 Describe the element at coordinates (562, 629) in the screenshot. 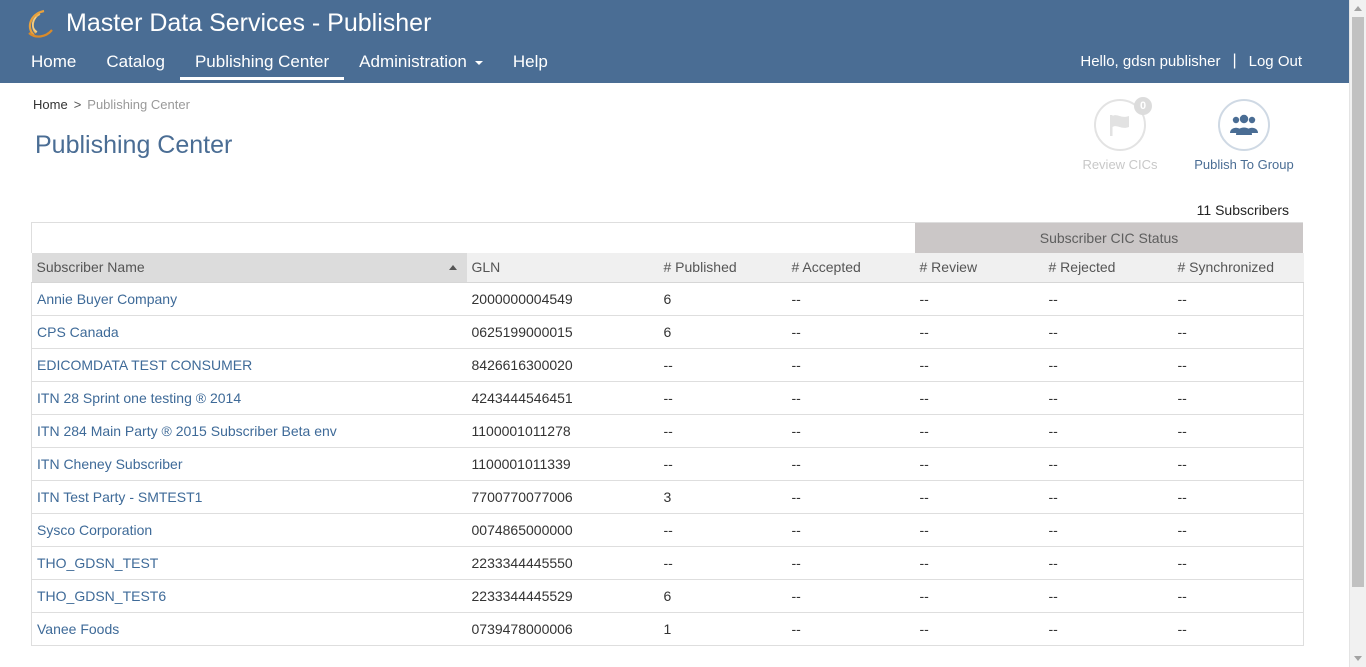

I see `gln-cell: 0739478000006` at that location.